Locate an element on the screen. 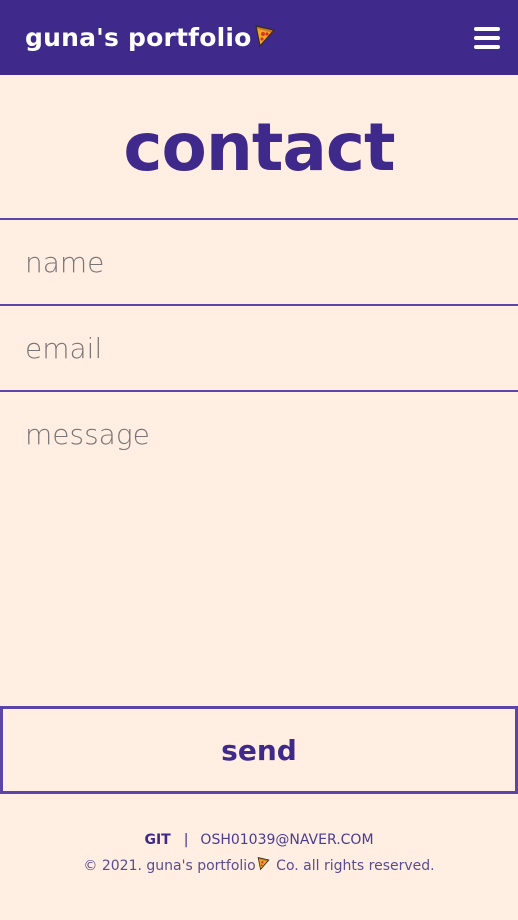 This screenshot has width=518, height=920. name-field is located at coordinates (259, 263).